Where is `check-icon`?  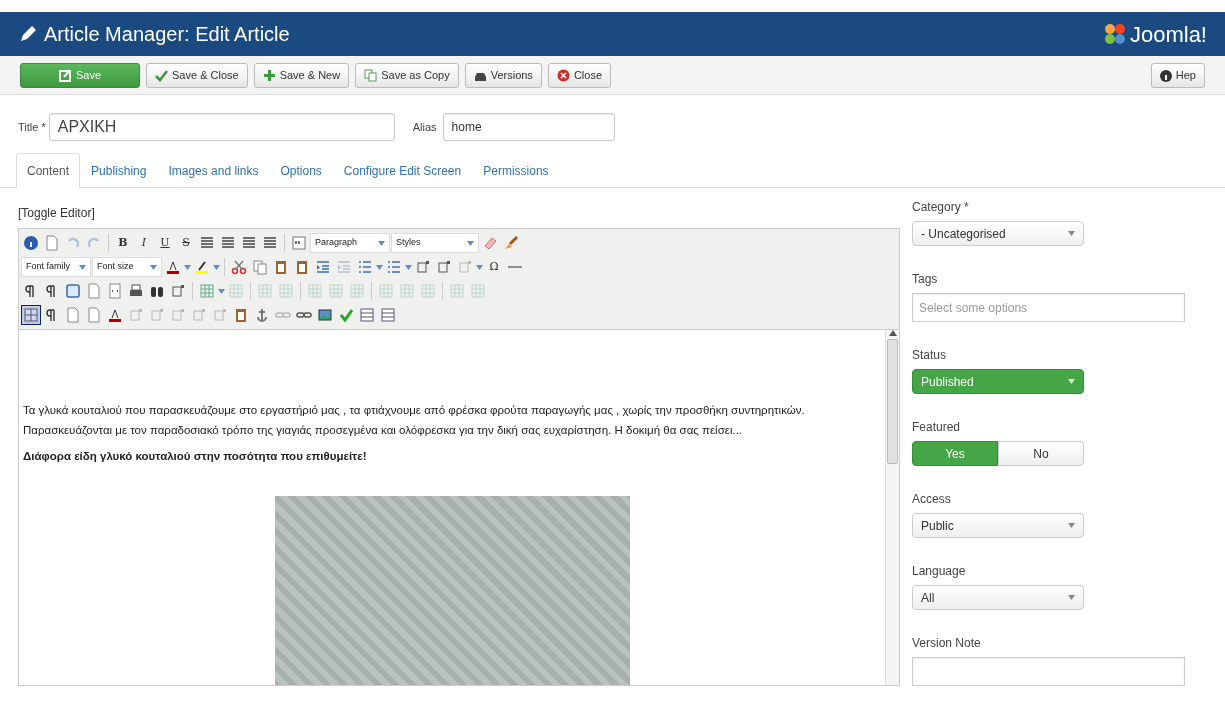 check-icon is located at coordinates (161, 75).